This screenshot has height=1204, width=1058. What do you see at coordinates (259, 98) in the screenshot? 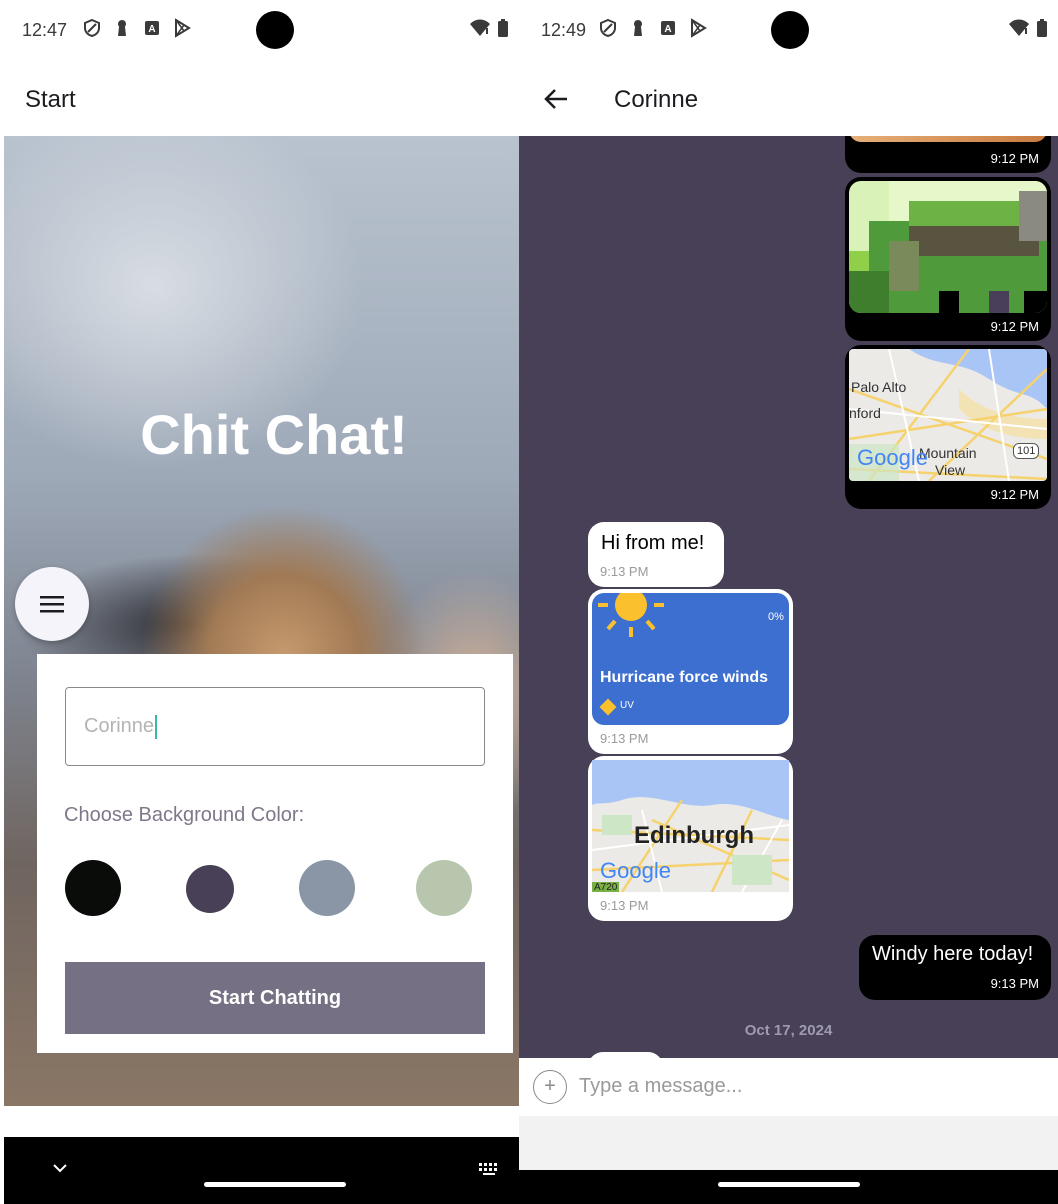
I see `app-bar: Start` at bounding box center [259, 98].